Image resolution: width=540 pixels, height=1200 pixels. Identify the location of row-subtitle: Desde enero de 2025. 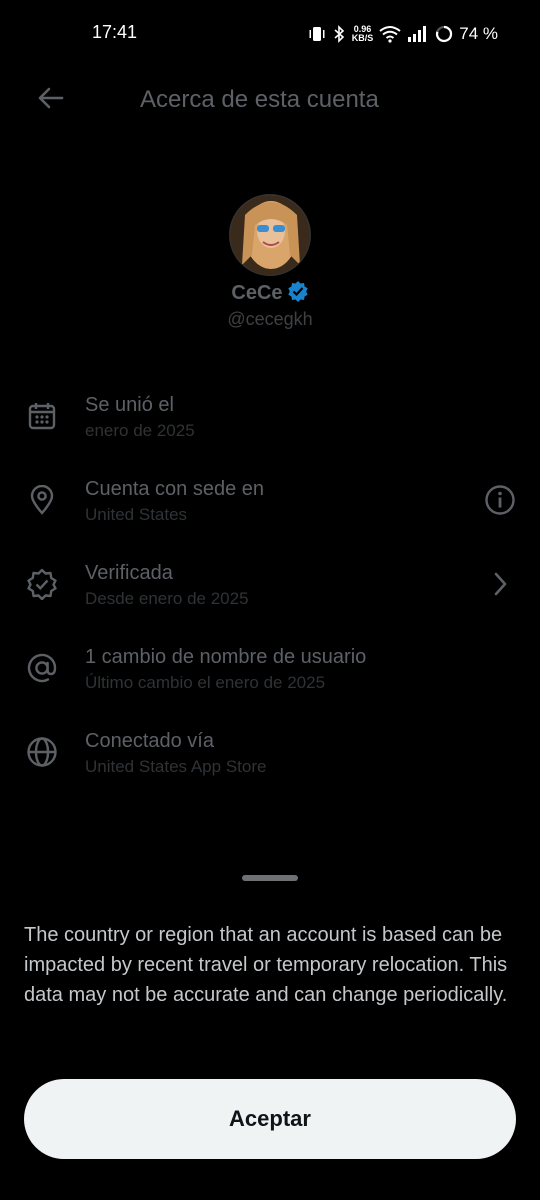
(167, 598).